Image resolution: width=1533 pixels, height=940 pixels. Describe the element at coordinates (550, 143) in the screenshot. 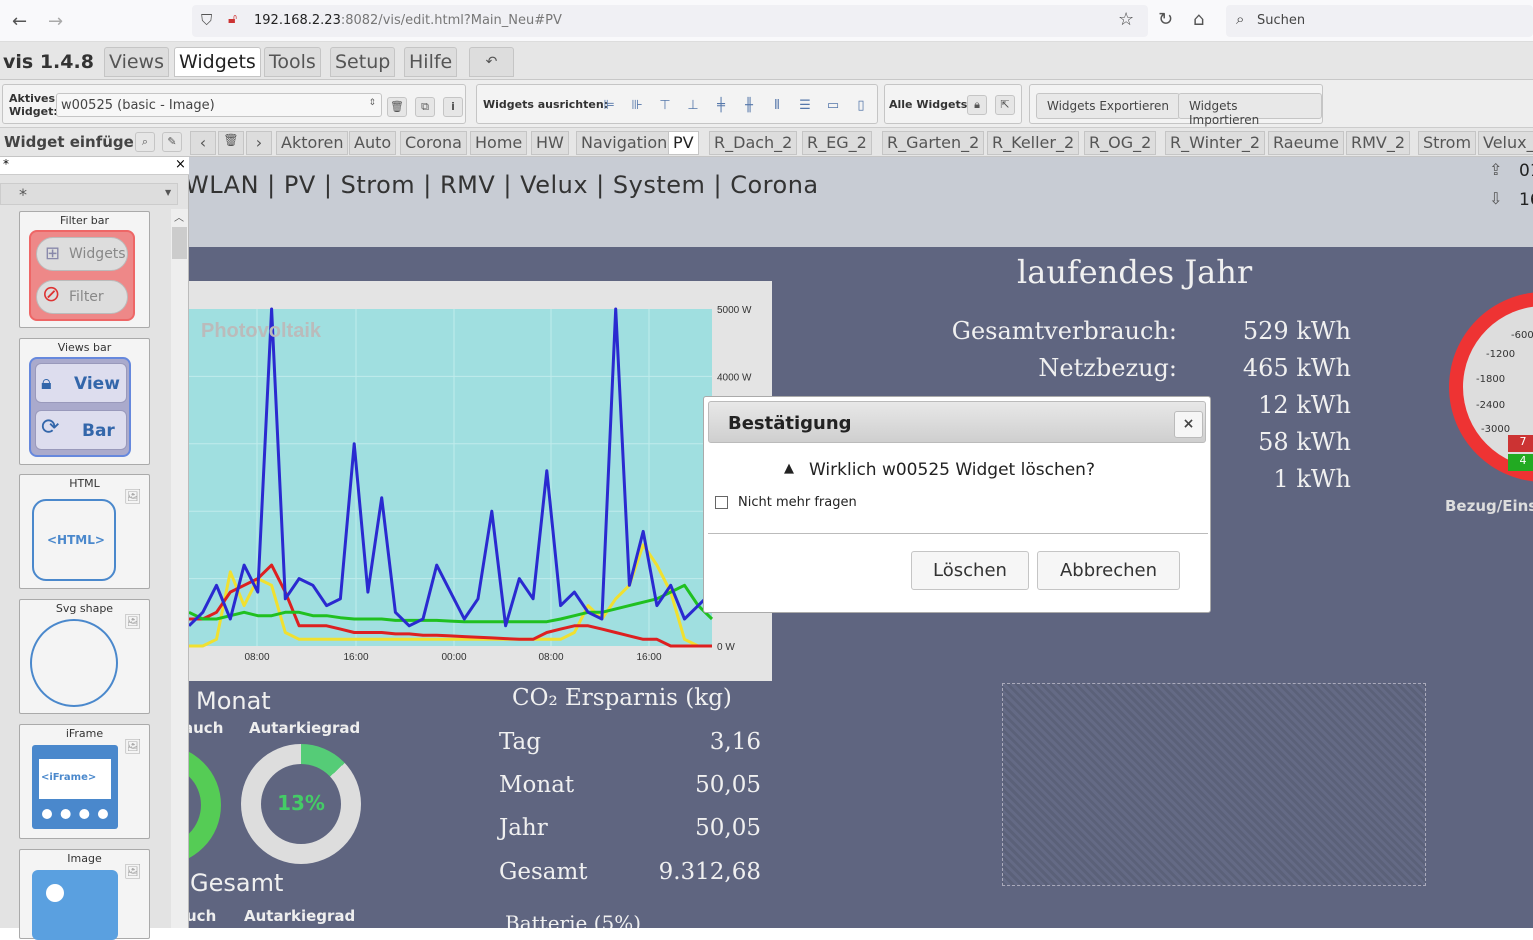

I see `view-tab-hw: HW` at that location.